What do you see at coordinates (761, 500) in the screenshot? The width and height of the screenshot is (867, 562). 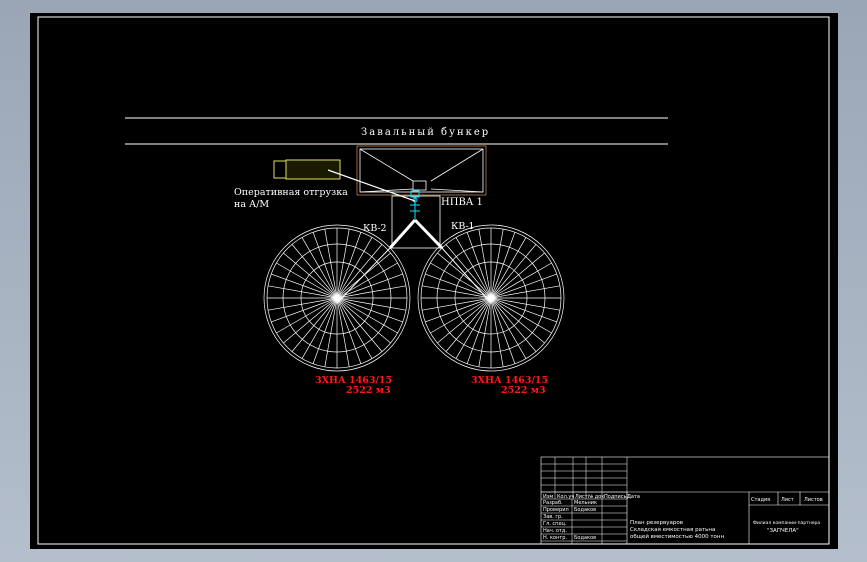 I see `tb-stage: Стадия` at bounding box center [761, 500].